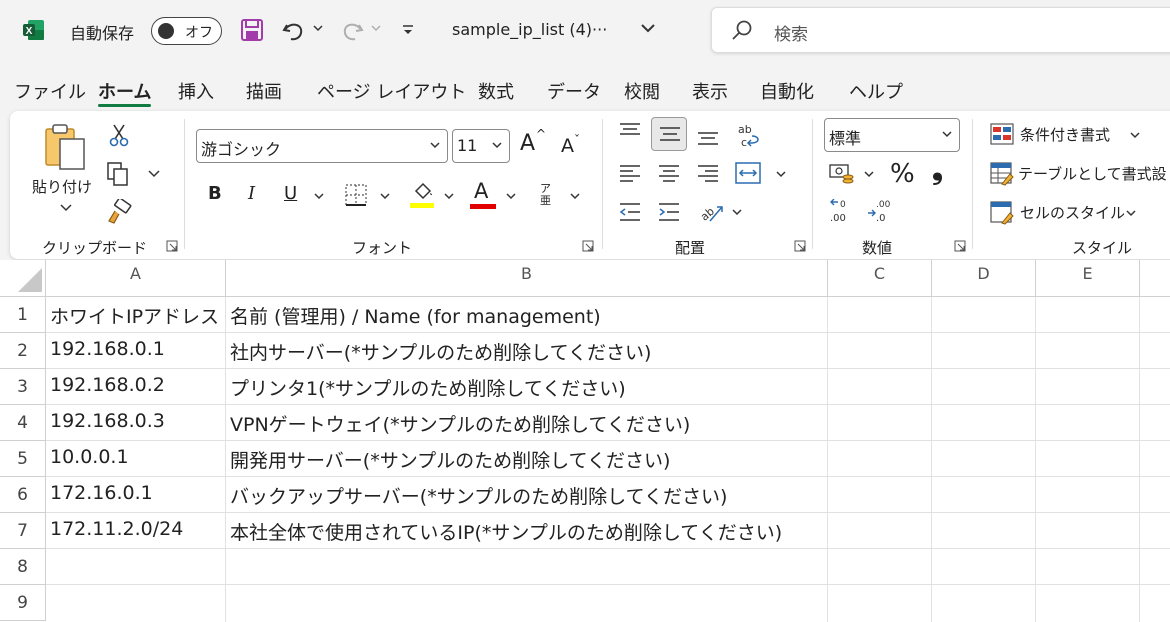 The height and width of the screenshot is (622, 1170). What do you see at coordinates (940, 30) in the screenshot?
I see `search-box: 検索` at bounding box center [940, 30].